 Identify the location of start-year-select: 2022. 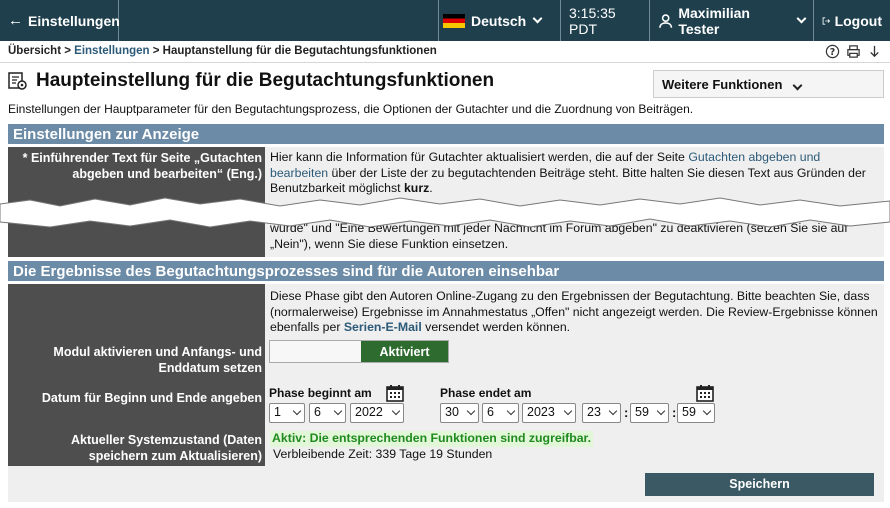
(377, 413).